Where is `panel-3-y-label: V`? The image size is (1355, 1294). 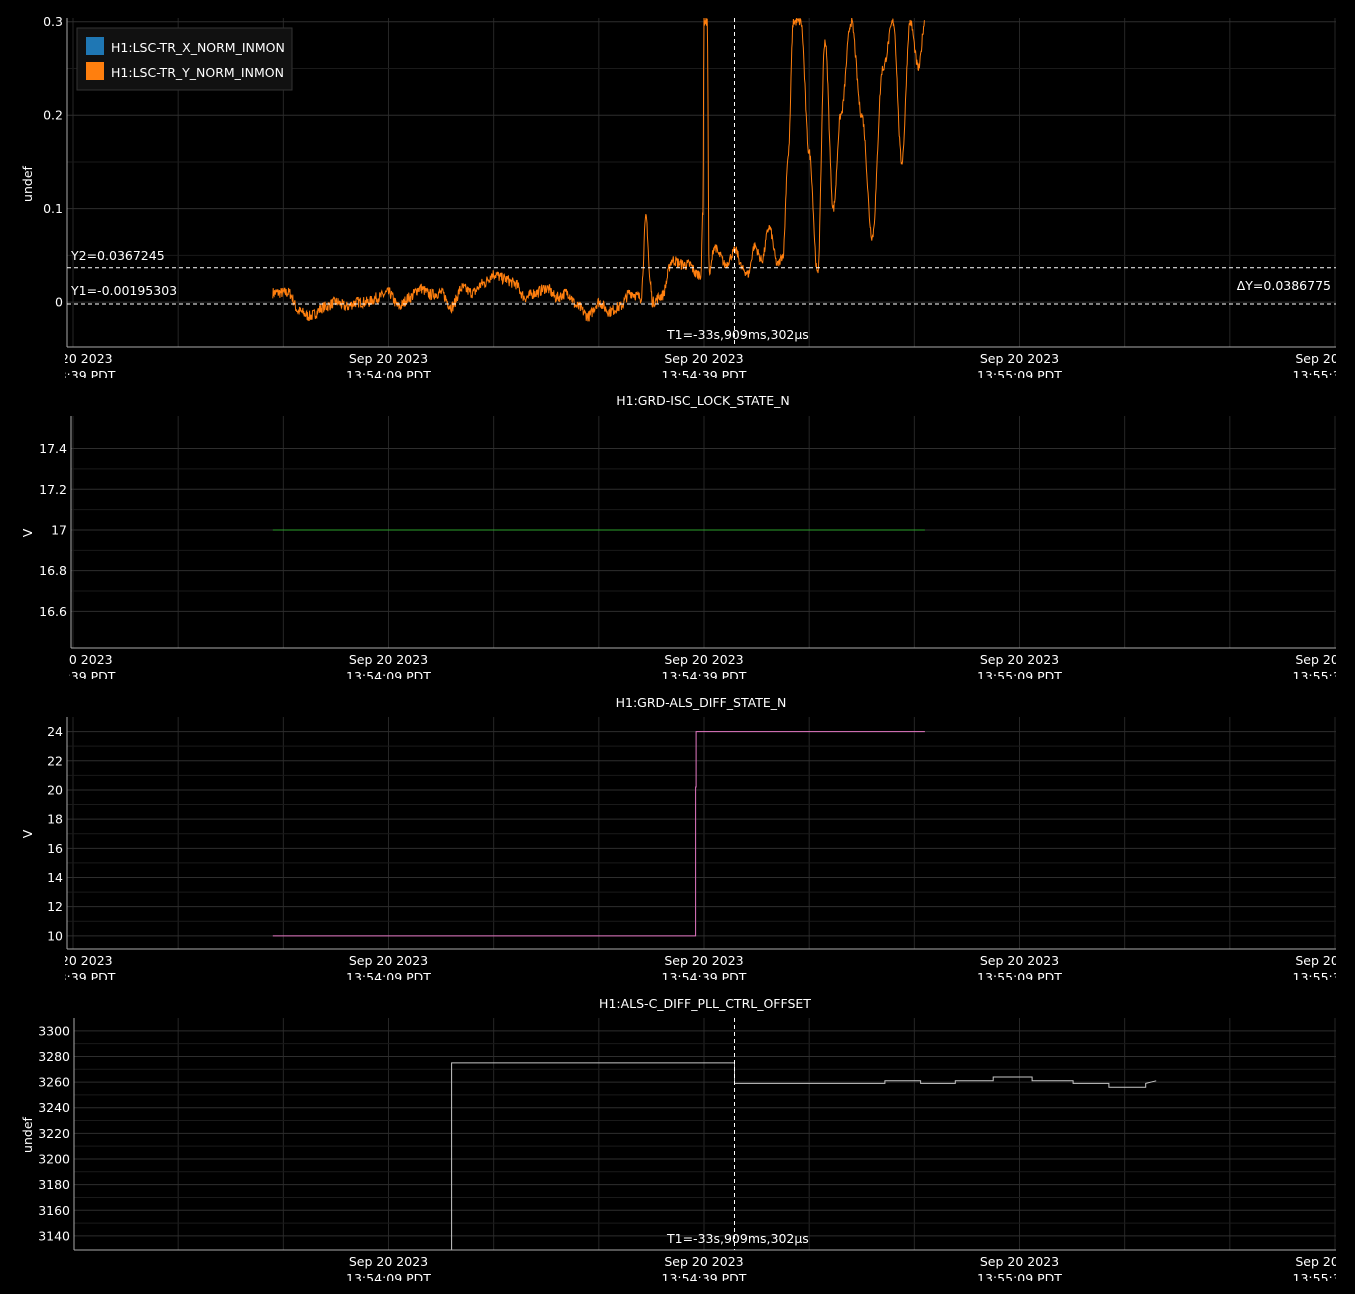 panel-3-y-label: V is located at coordinates (27, 833).